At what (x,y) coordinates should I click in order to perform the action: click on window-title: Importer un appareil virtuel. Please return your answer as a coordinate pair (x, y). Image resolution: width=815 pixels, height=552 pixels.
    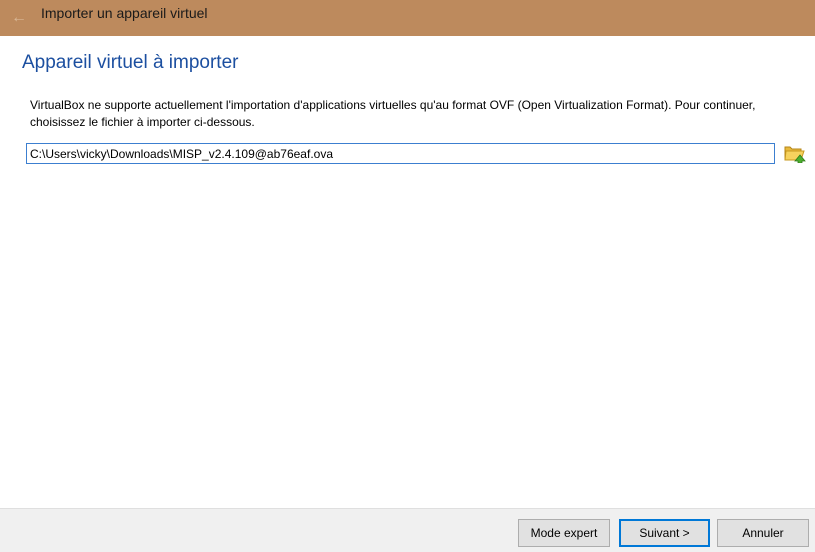
    Looking at the image, I should click on (124, 13).